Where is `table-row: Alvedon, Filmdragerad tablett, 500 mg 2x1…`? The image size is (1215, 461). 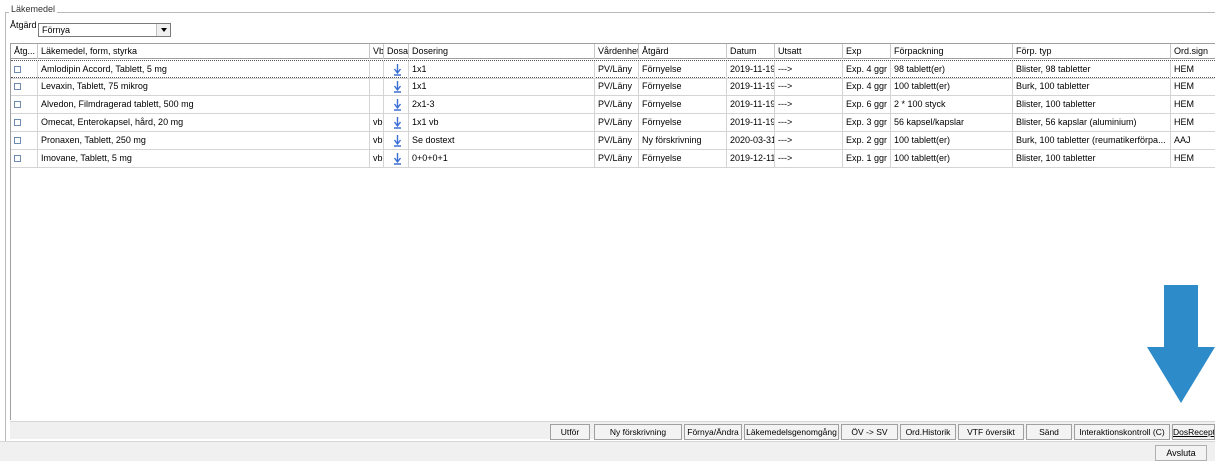 table-row: Alvedon, Filmdragerad tablett, 500 mg 2x1… is located at coordinates (613, 105).